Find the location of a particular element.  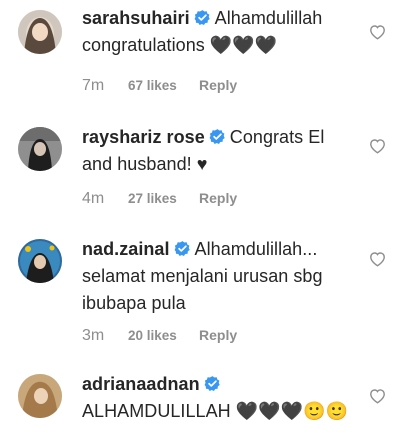

likes-count: 20 likes is located at coordinates (162, 335).